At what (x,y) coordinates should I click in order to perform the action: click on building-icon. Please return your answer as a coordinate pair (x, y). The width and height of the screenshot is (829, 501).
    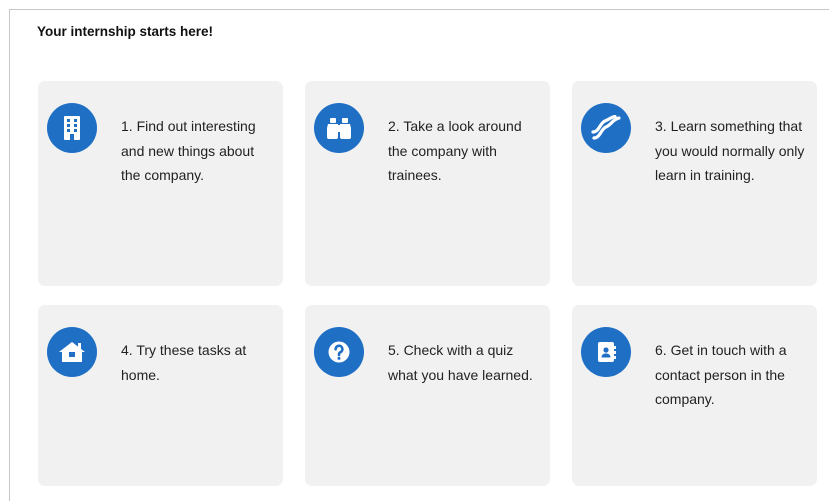
    Looking at the image, I should click on (72, 128).